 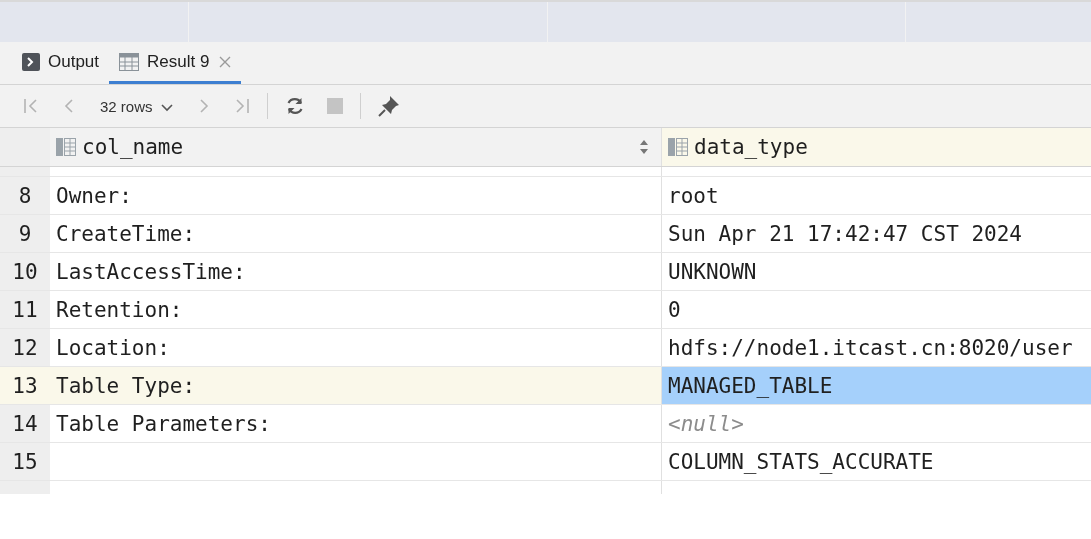 I want to click on column-header: col_name, so click(x=356, y=147).